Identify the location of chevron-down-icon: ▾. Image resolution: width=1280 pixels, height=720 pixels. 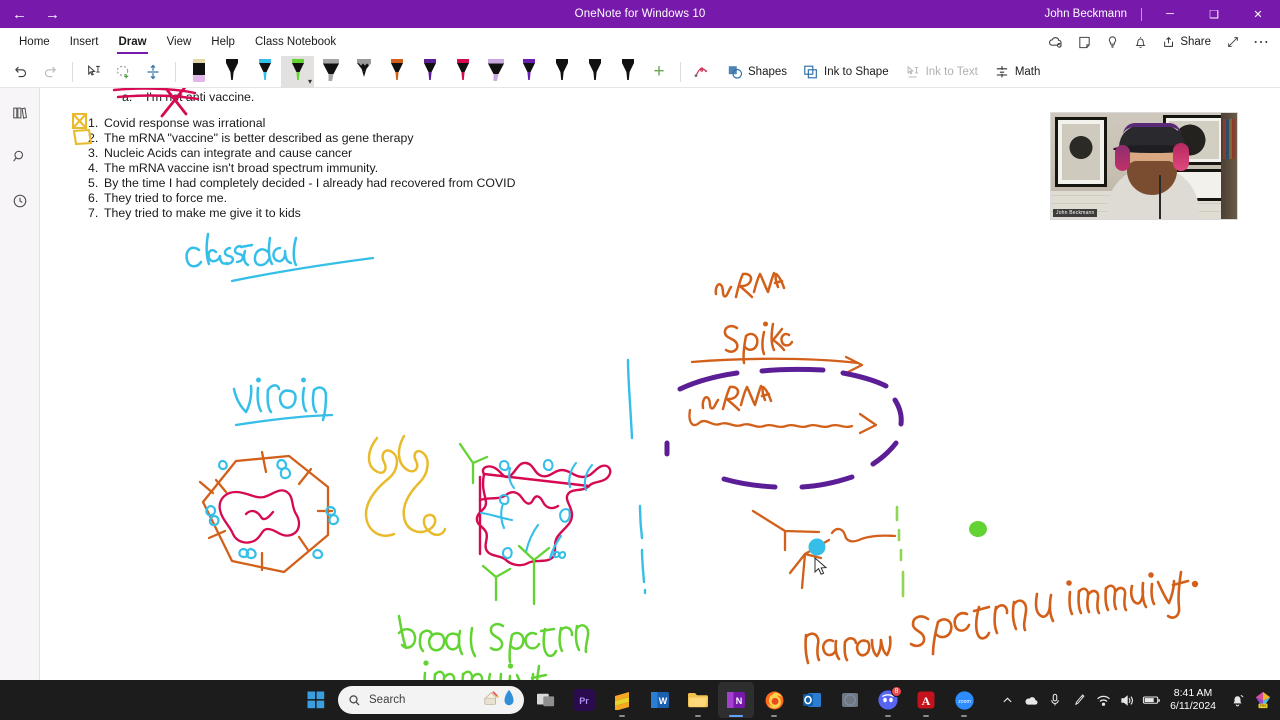
(310, 81).